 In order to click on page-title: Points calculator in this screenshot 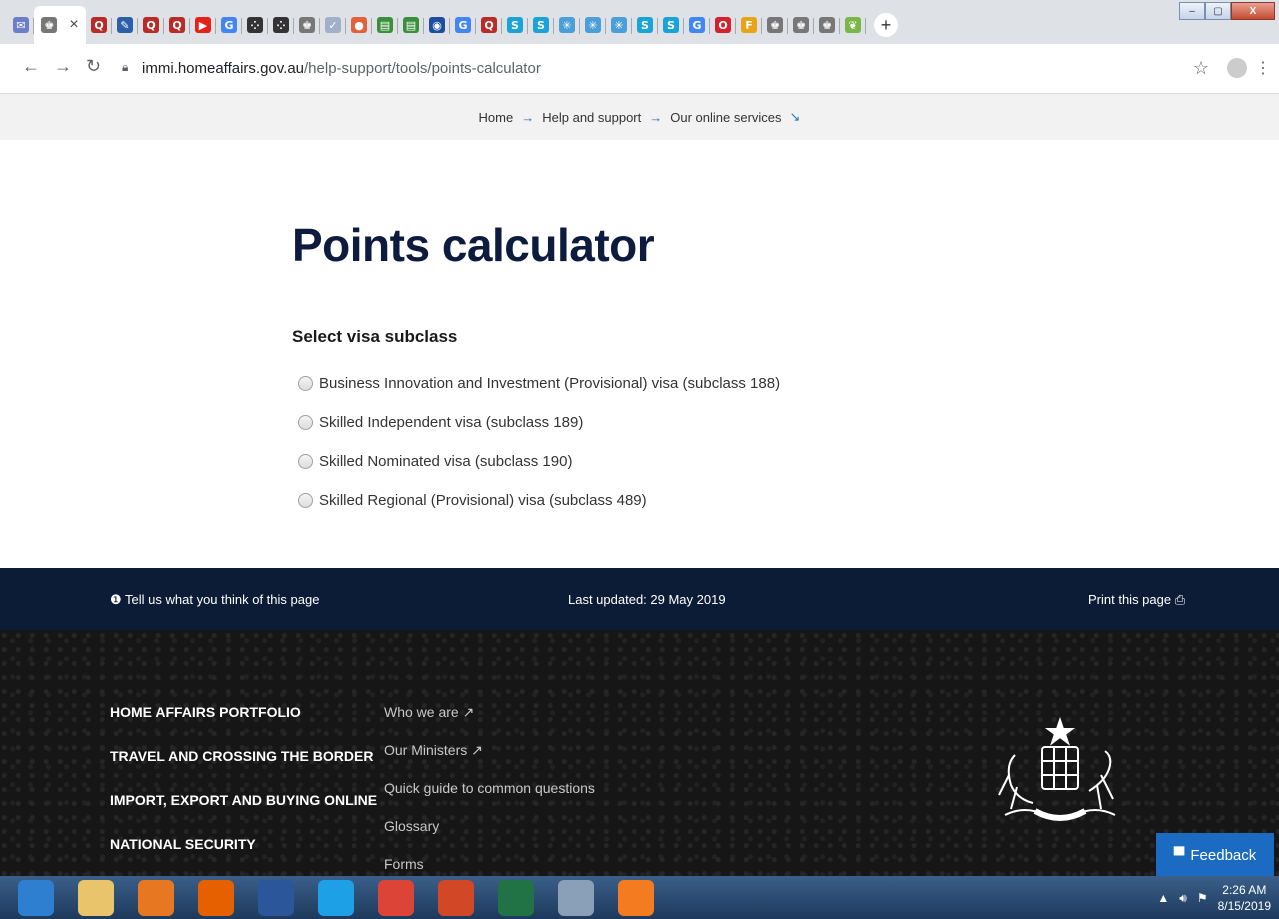, I will do `click(473, 245)`.